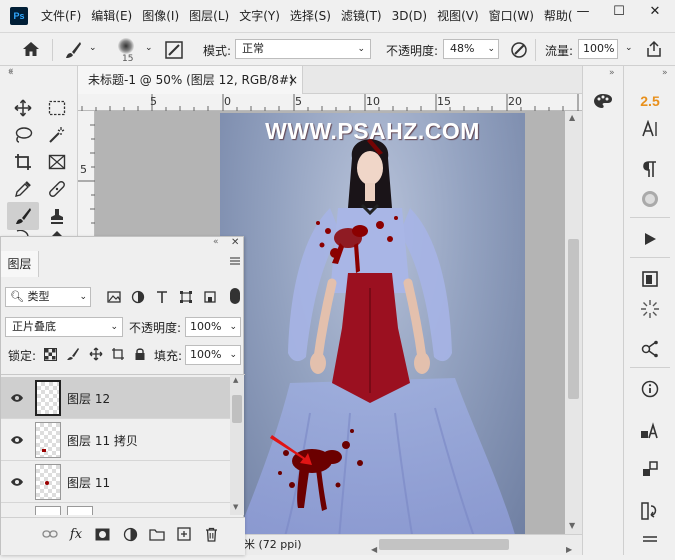 The image size is (675, 560). Describe the element at coordinates (373, 101) in the screenshot. I see `ruler-label: 10` at that location.